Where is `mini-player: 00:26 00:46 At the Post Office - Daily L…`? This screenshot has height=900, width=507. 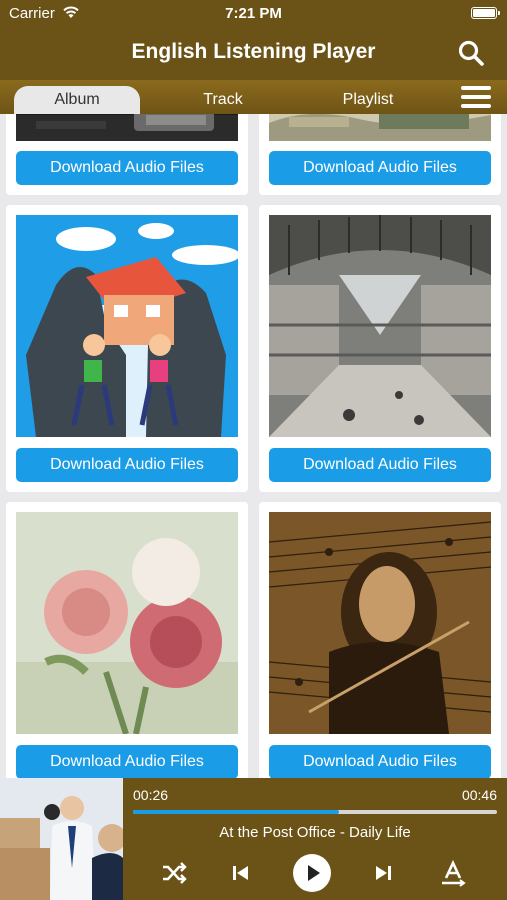
mini-player: 00:26 00:46 At the Post Office - Daily L… is located at coordinates (253, 839).